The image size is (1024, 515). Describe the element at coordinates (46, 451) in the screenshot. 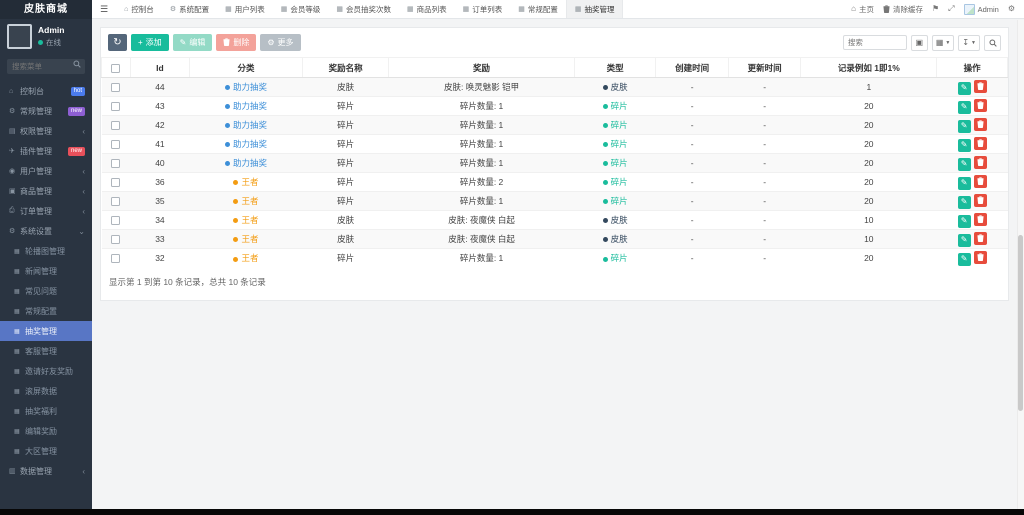

I see `sidebar-subitem-region: ▦ 大区管理` at that location.